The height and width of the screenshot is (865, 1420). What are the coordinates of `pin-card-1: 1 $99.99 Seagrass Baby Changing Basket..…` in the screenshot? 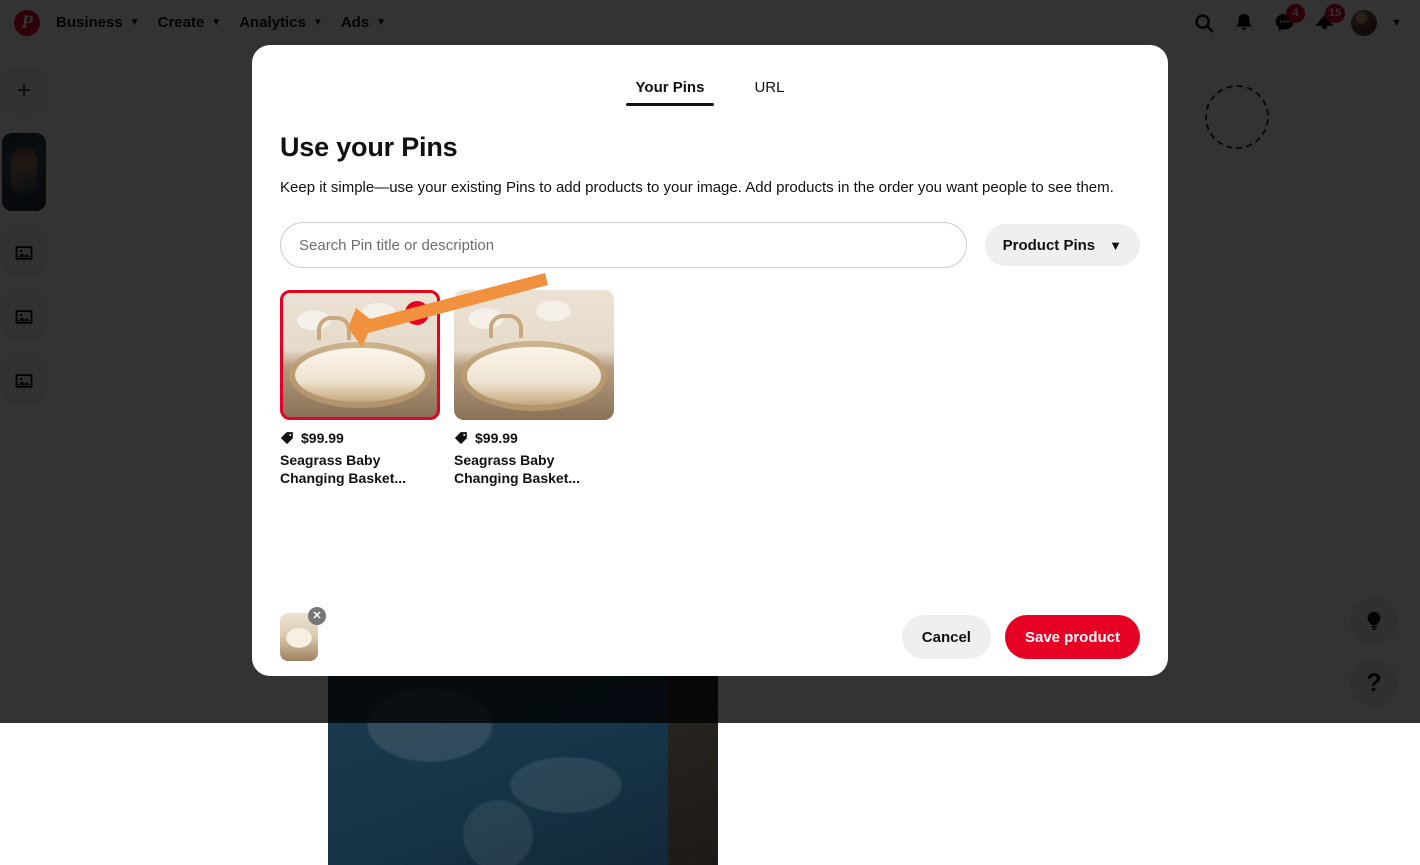 It's located at (360, 389).